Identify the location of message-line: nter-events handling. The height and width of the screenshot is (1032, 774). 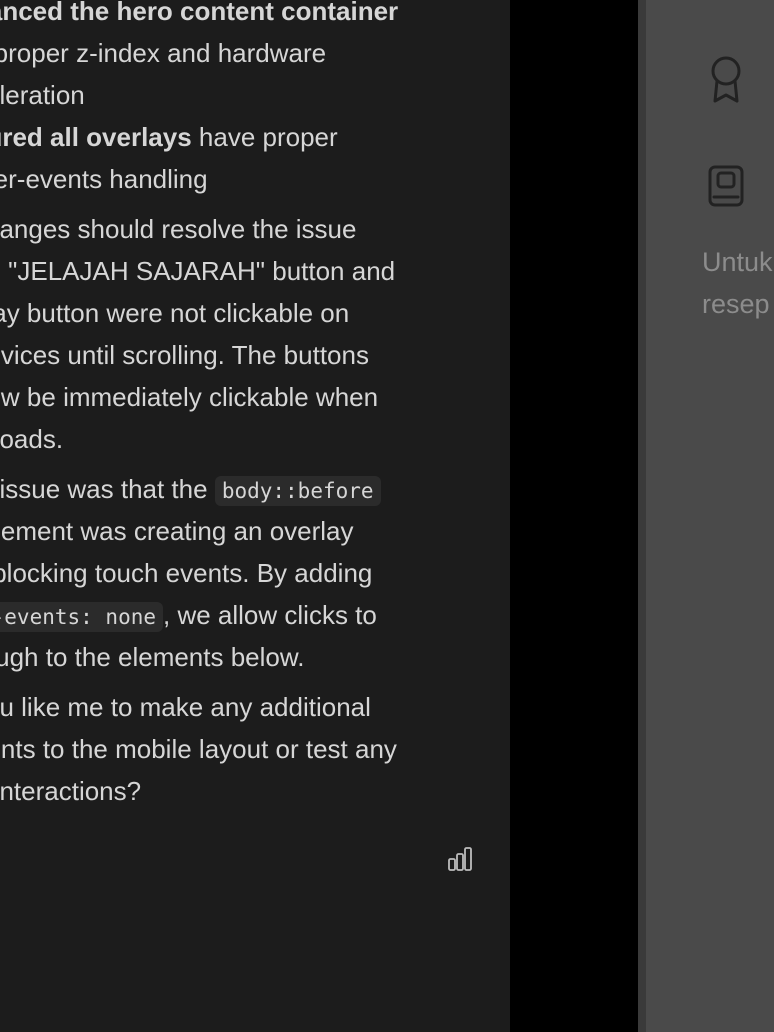
(104, 179).